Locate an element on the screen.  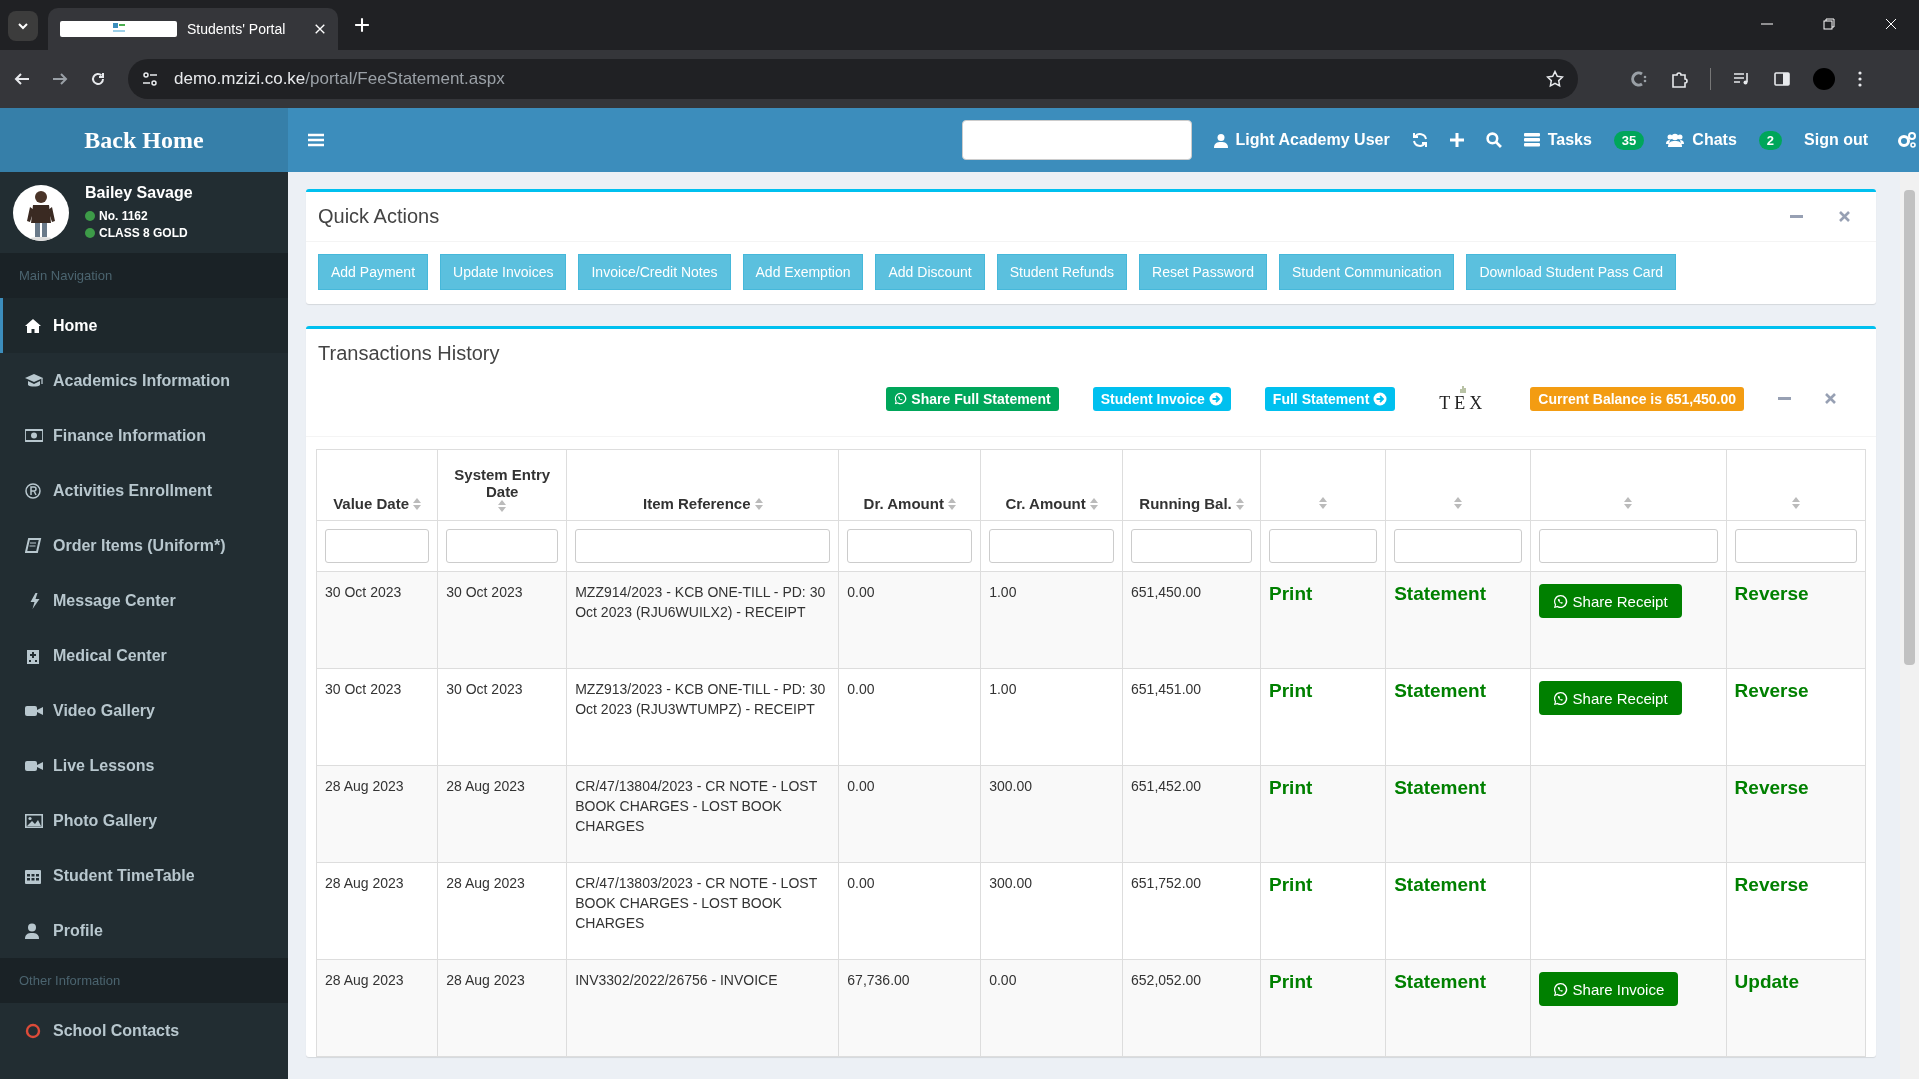
home-icon is located at coordinates (34, 325).